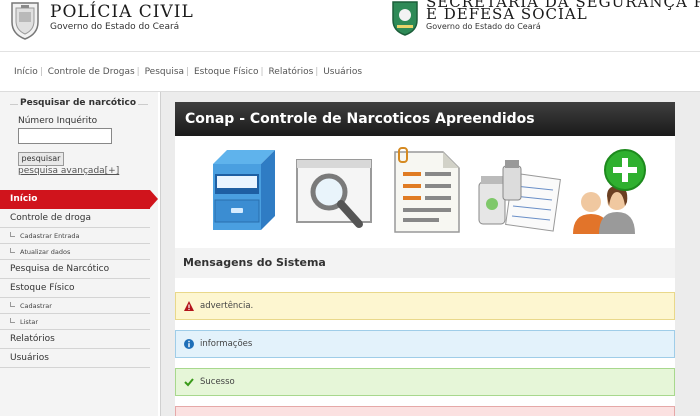  I want to click on sidebar-item-controle-droga: Controle de droga, so click(75, 218).